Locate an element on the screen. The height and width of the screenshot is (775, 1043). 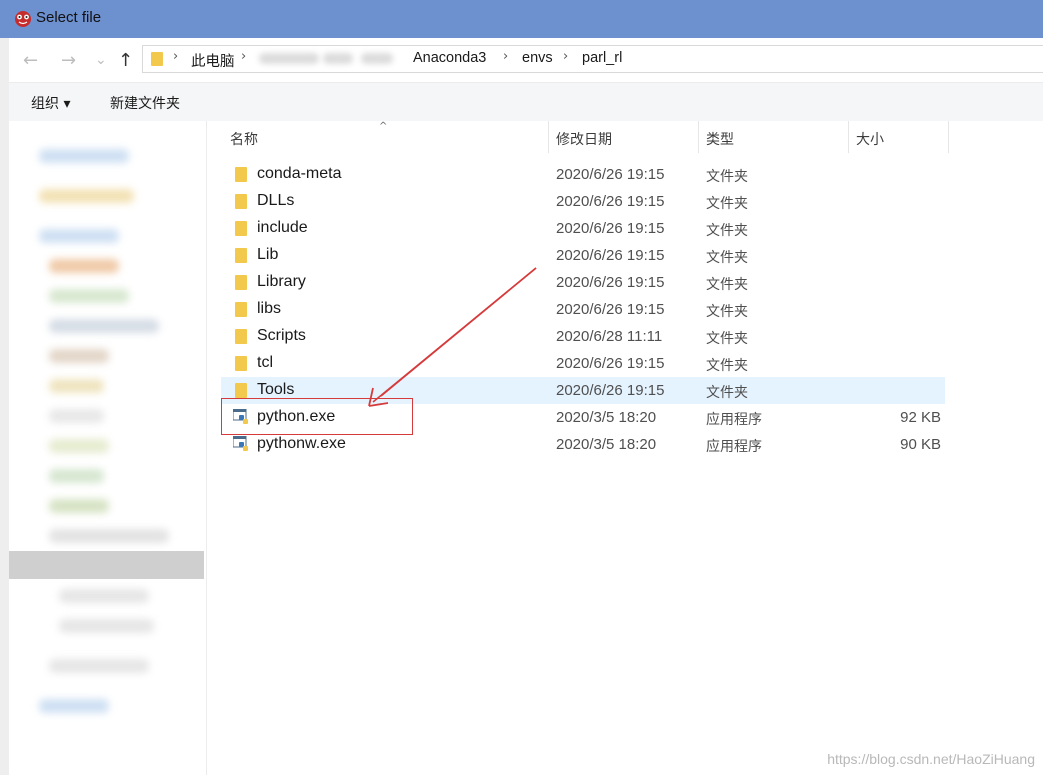
window-title: Select file is located at coordinates (69, 17).